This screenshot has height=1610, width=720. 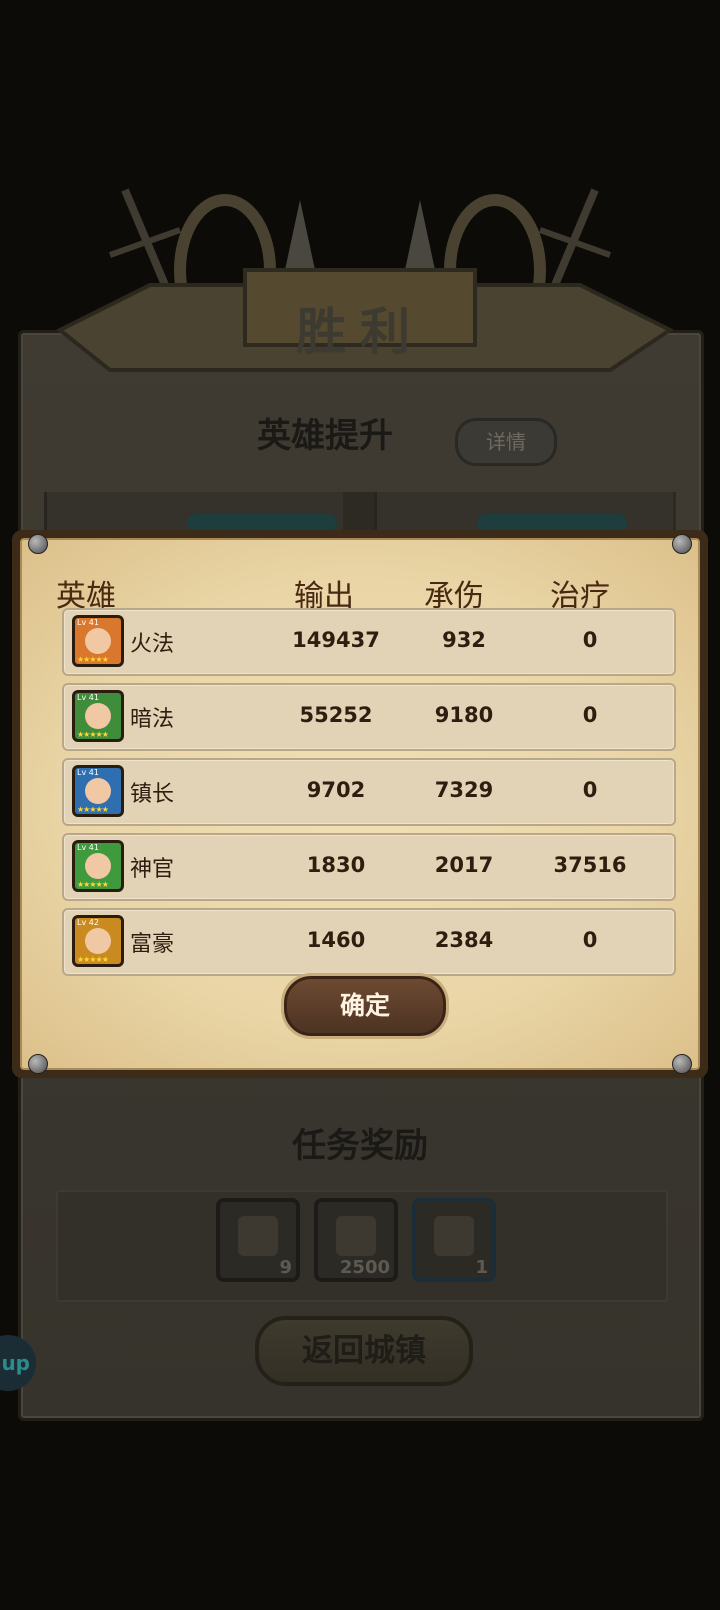 What do you see at coordinates (364, 1267) in the screenshot?
I see `reward-count: 2500` at bounding box center [364, 1267].